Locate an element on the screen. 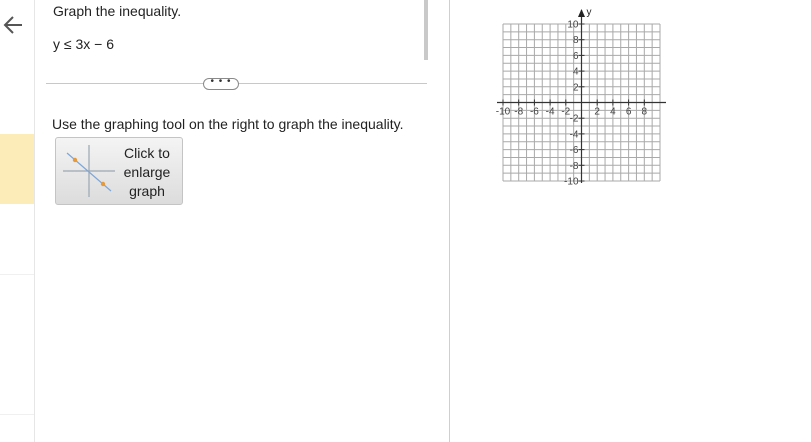 This screenshot has height=442, width=811. left-rail is located at coordinates (17, 221).